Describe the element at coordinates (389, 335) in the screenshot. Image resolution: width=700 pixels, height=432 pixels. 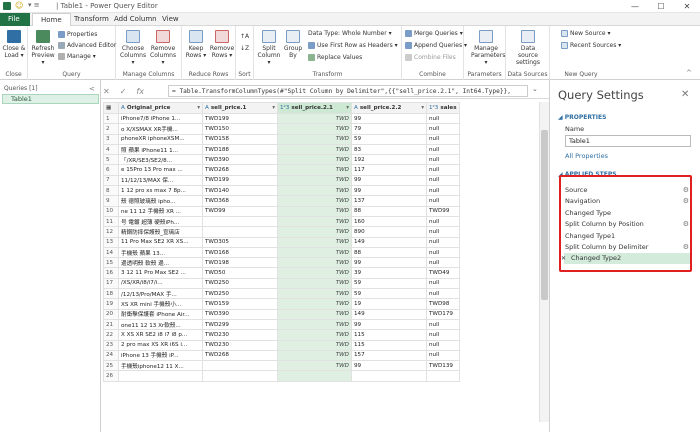
I see `table-cell: 115` at that location.